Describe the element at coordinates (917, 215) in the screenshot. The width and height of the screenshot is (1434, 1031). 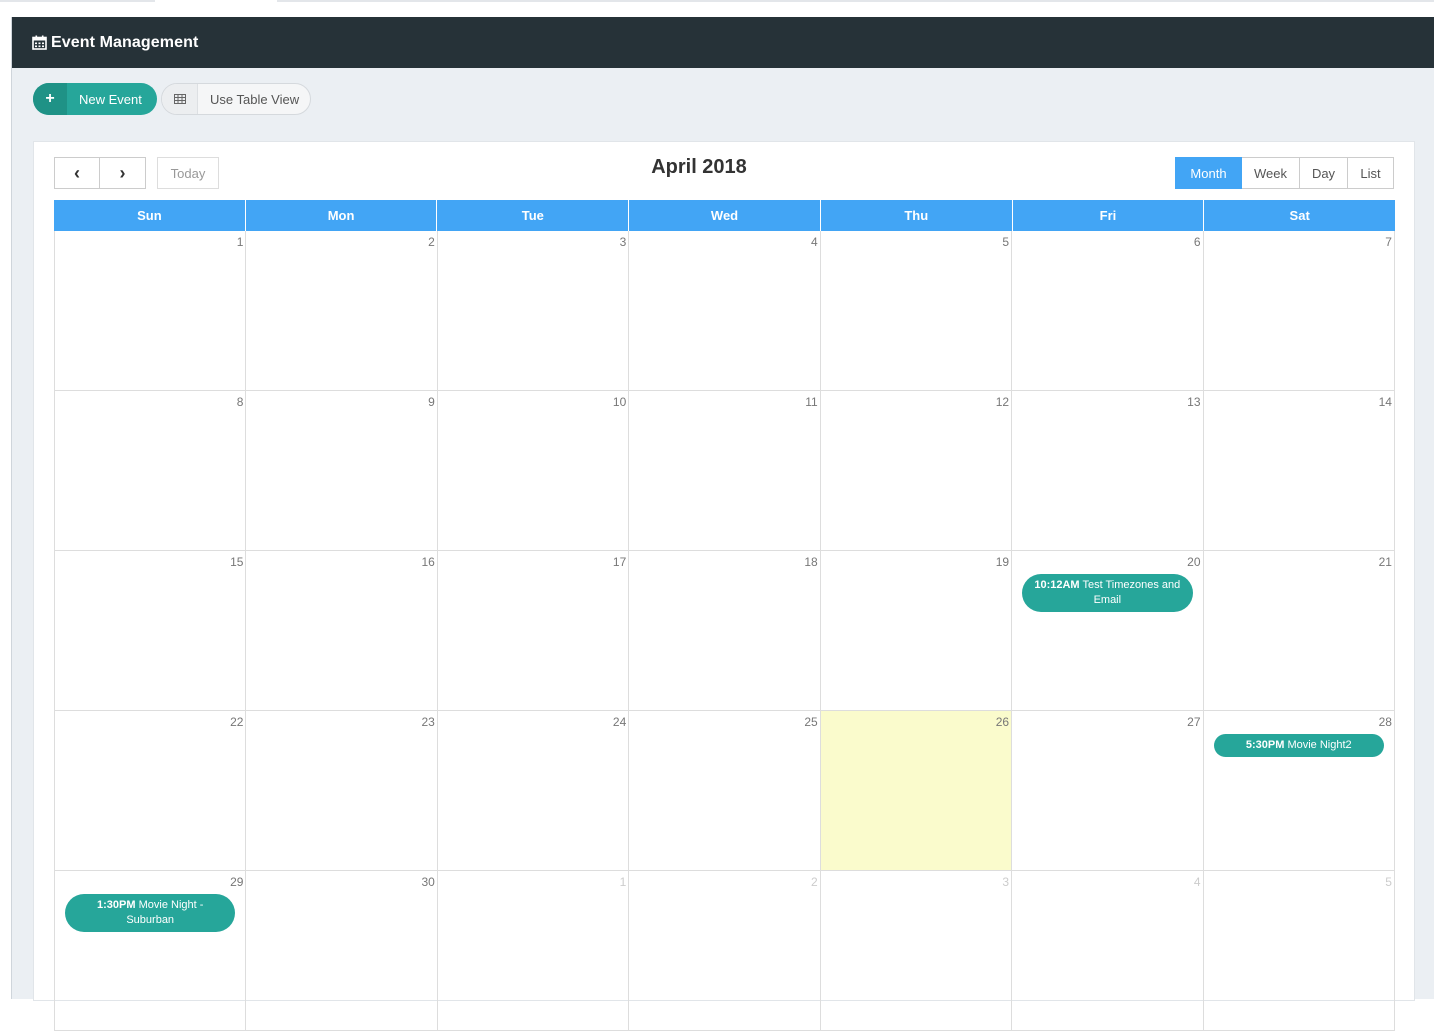
I see `weekday-thu: Thu` at that location.